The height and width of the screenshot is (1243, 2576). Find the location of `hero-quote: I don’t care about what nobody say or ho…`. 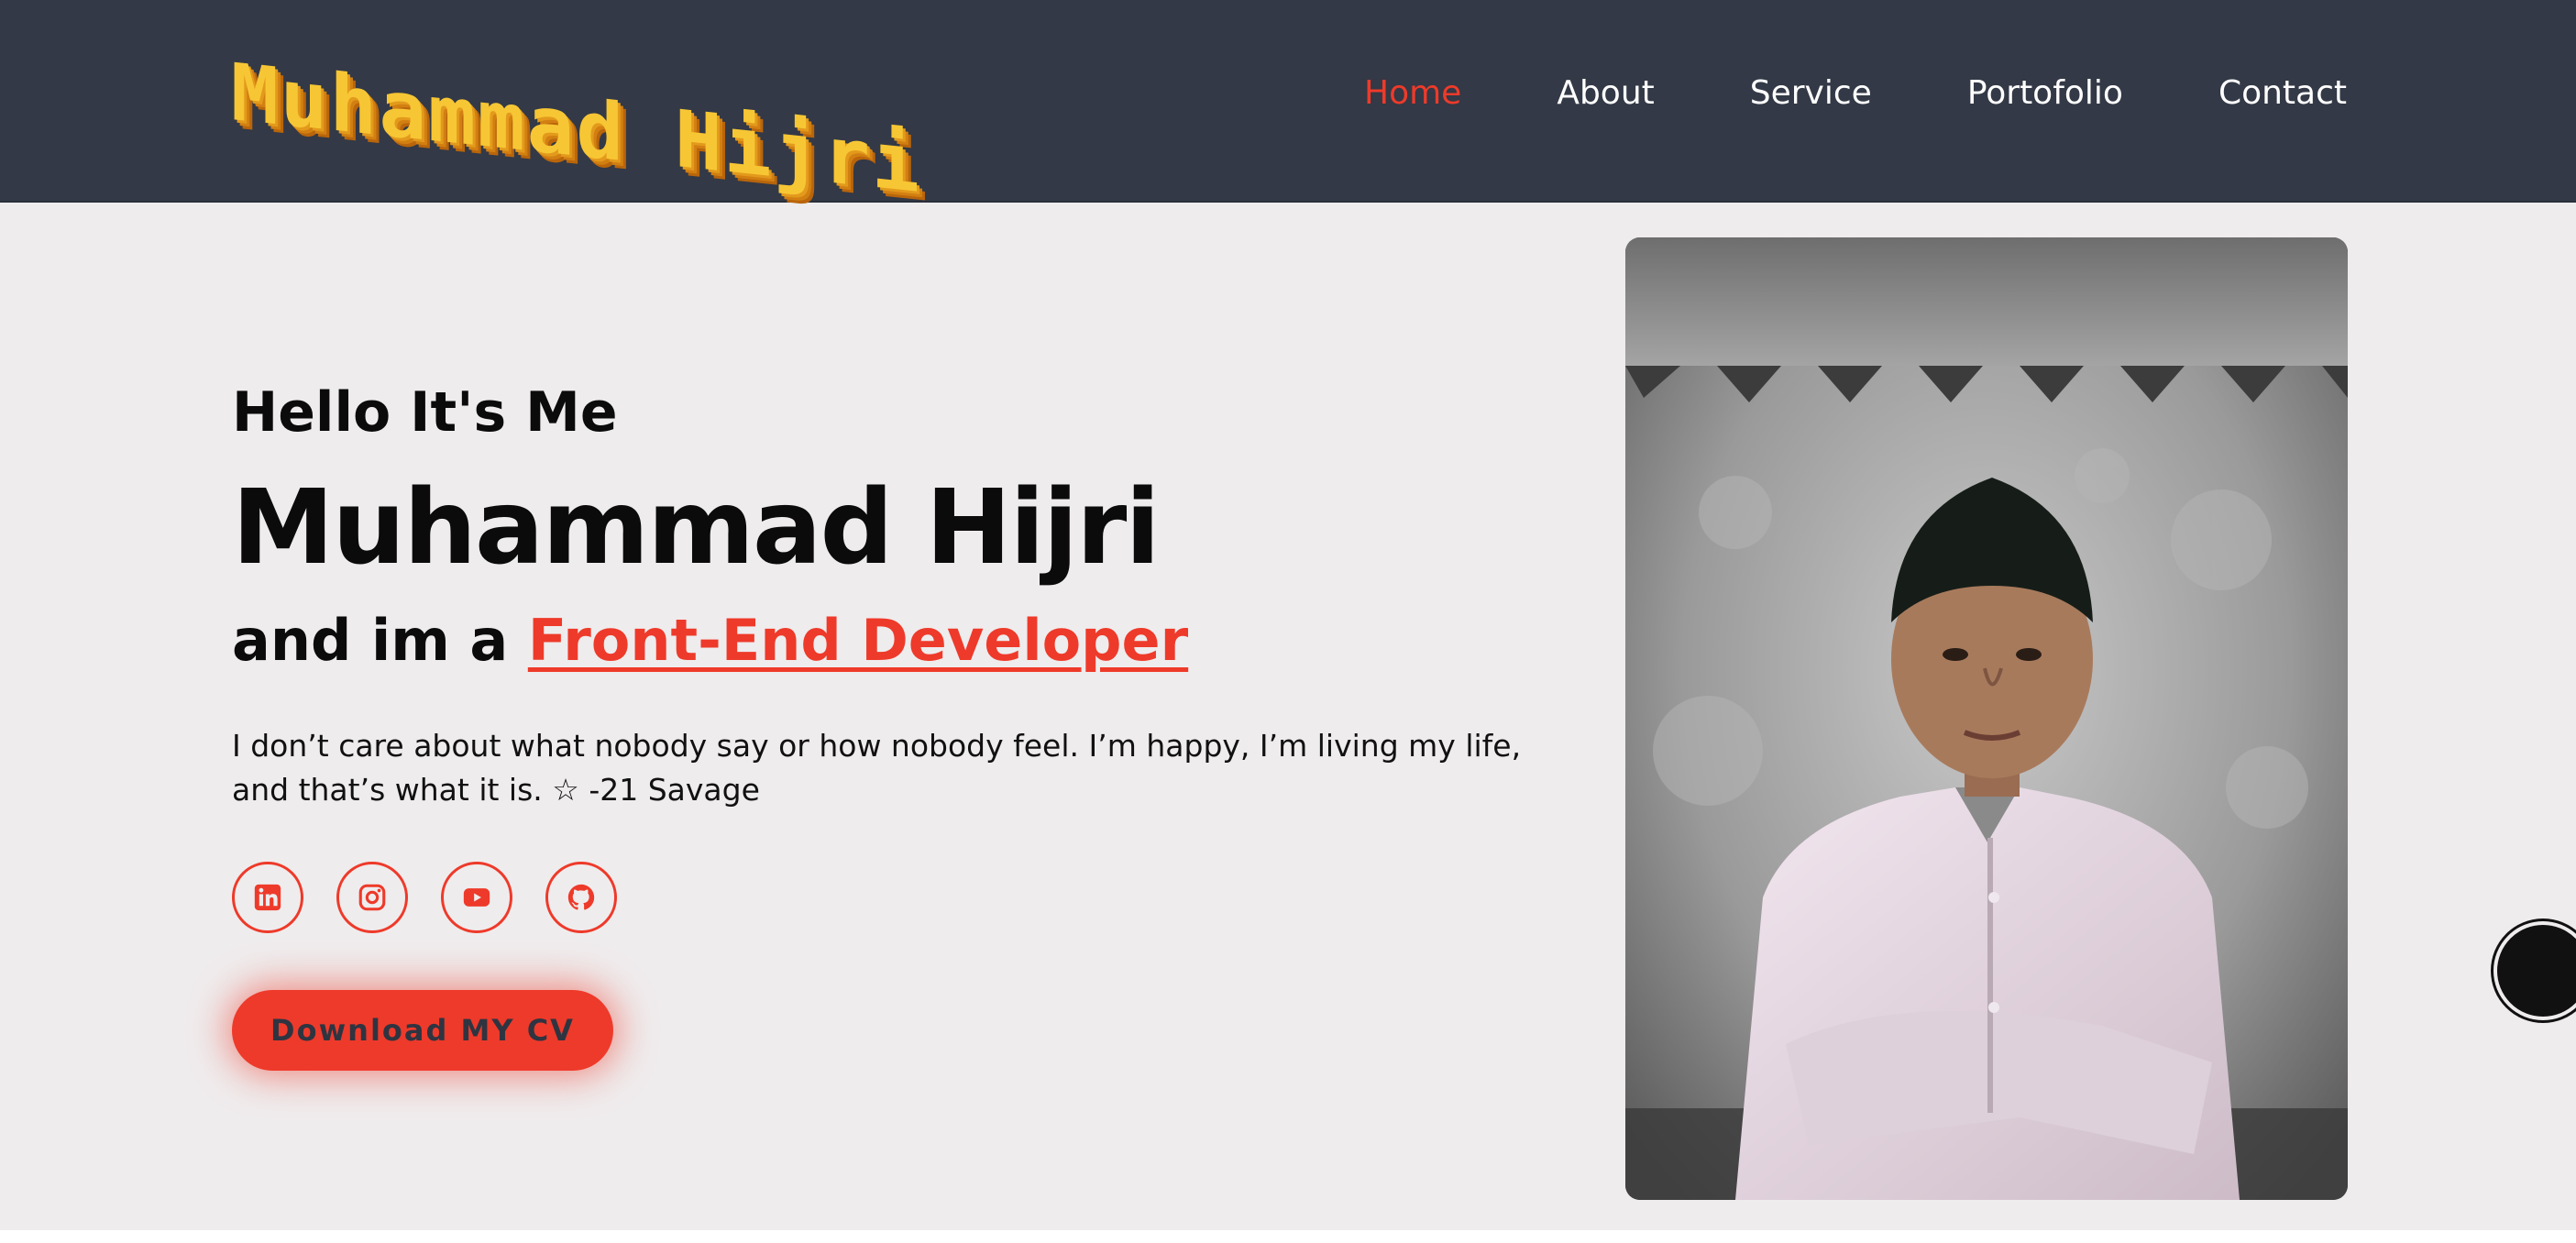

hero-quote: I don’t care about what nobody say or ho… is located at coordinates (877, 768).